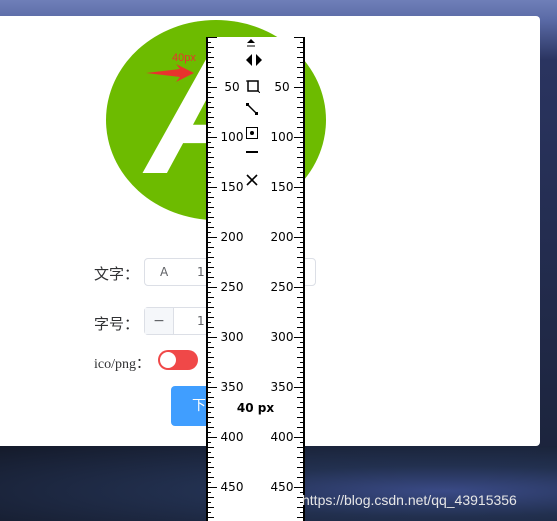 The height and width of the screenshot is (521, 557). What do you see at coordinates (282, 337) in the screenshot?
I see `ruler-label-right: 300` at bounding box center [282, 337].